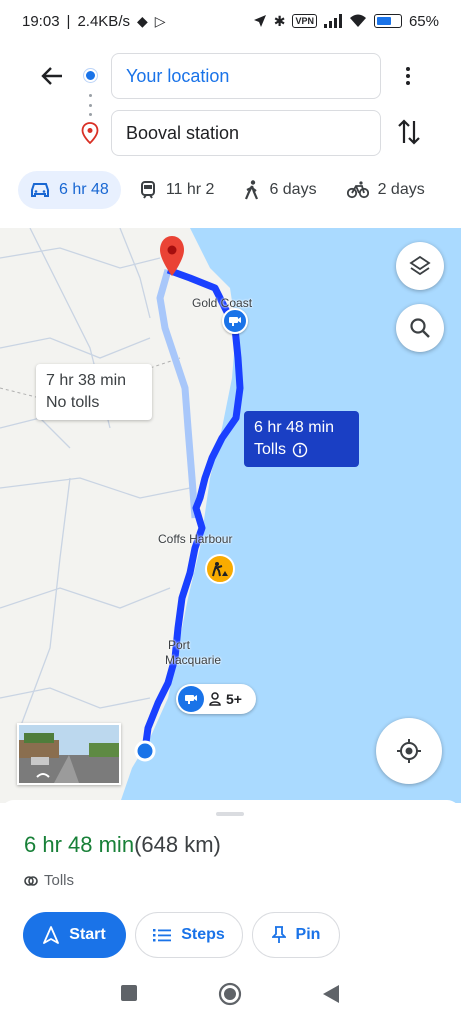  I want to click on home-icon, so click(230, 994).